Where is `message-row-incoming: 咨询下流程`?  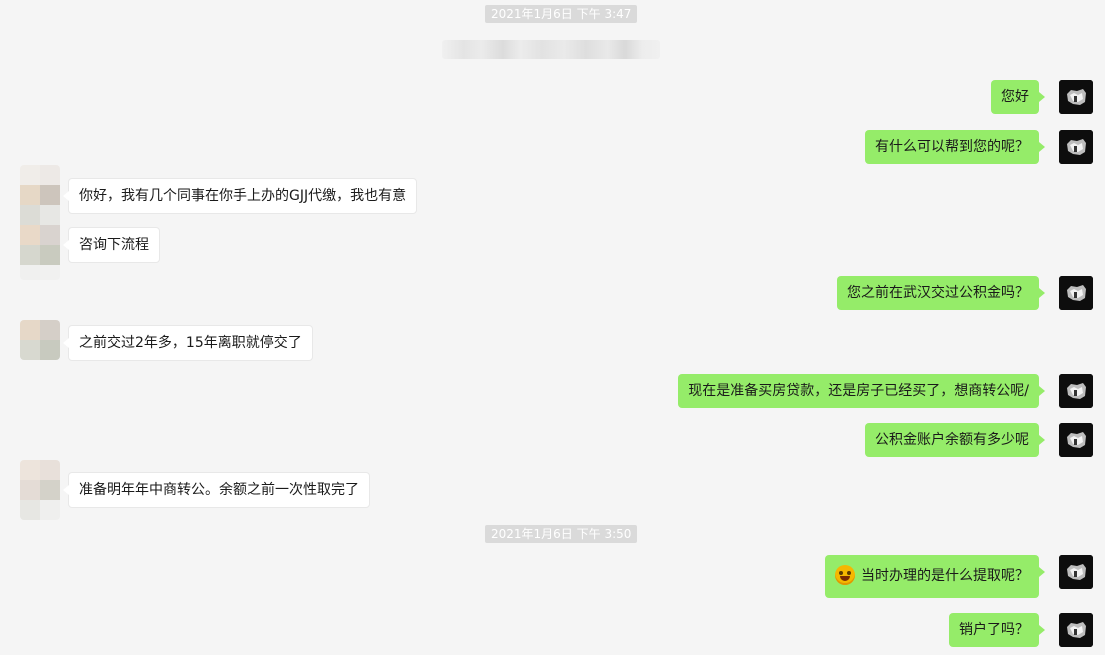 message-row-incoming: 咨询下流程 is located at coordinates (320, 245).